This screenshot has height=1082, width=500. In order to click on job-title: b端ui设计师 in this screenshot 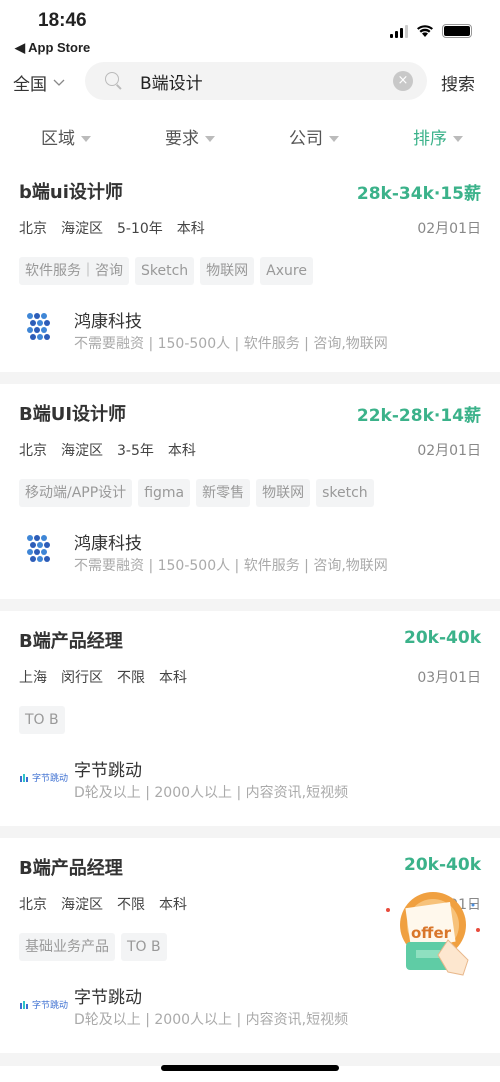, I will do `click(71, 192)`.